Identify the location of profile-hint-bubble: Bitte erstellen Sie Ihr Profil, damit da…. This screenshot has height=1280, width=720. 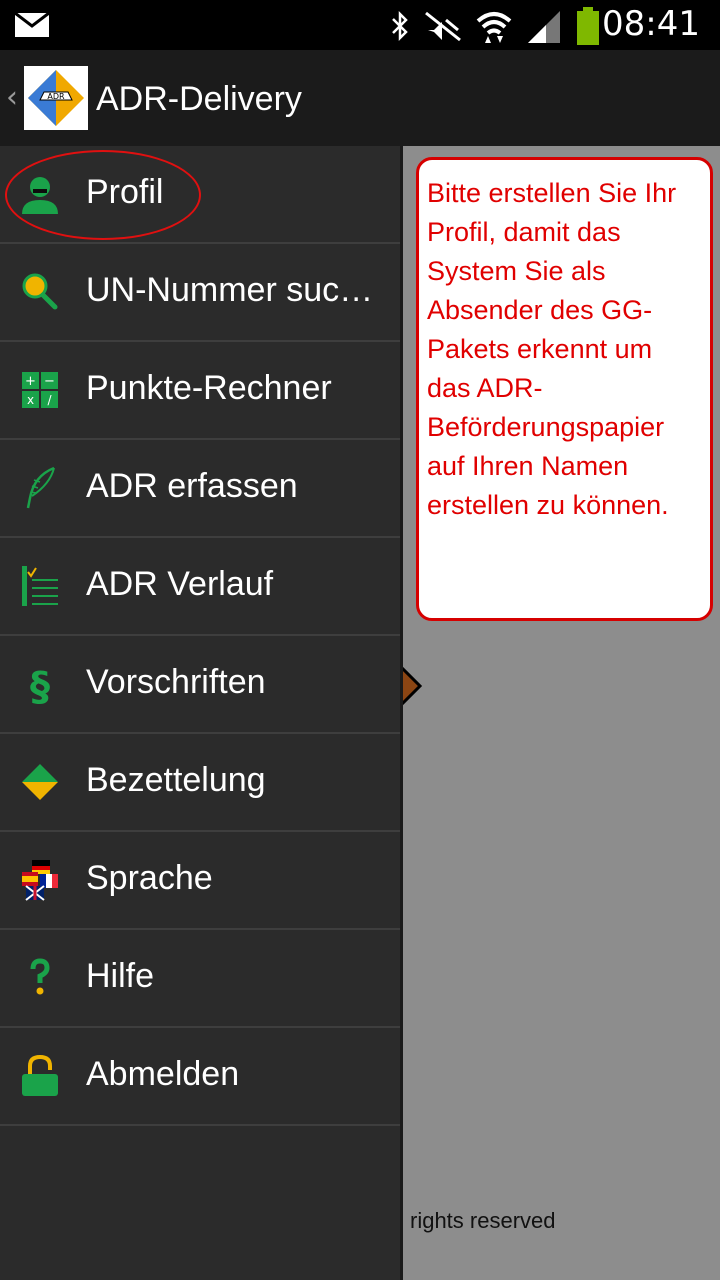
(564, 389).